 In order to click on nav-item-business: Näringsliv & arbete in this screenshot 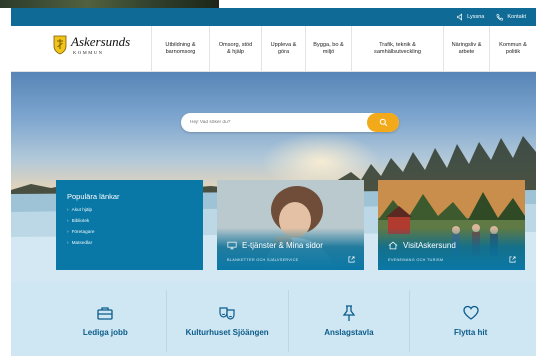, I will do `click(466, 49)`.